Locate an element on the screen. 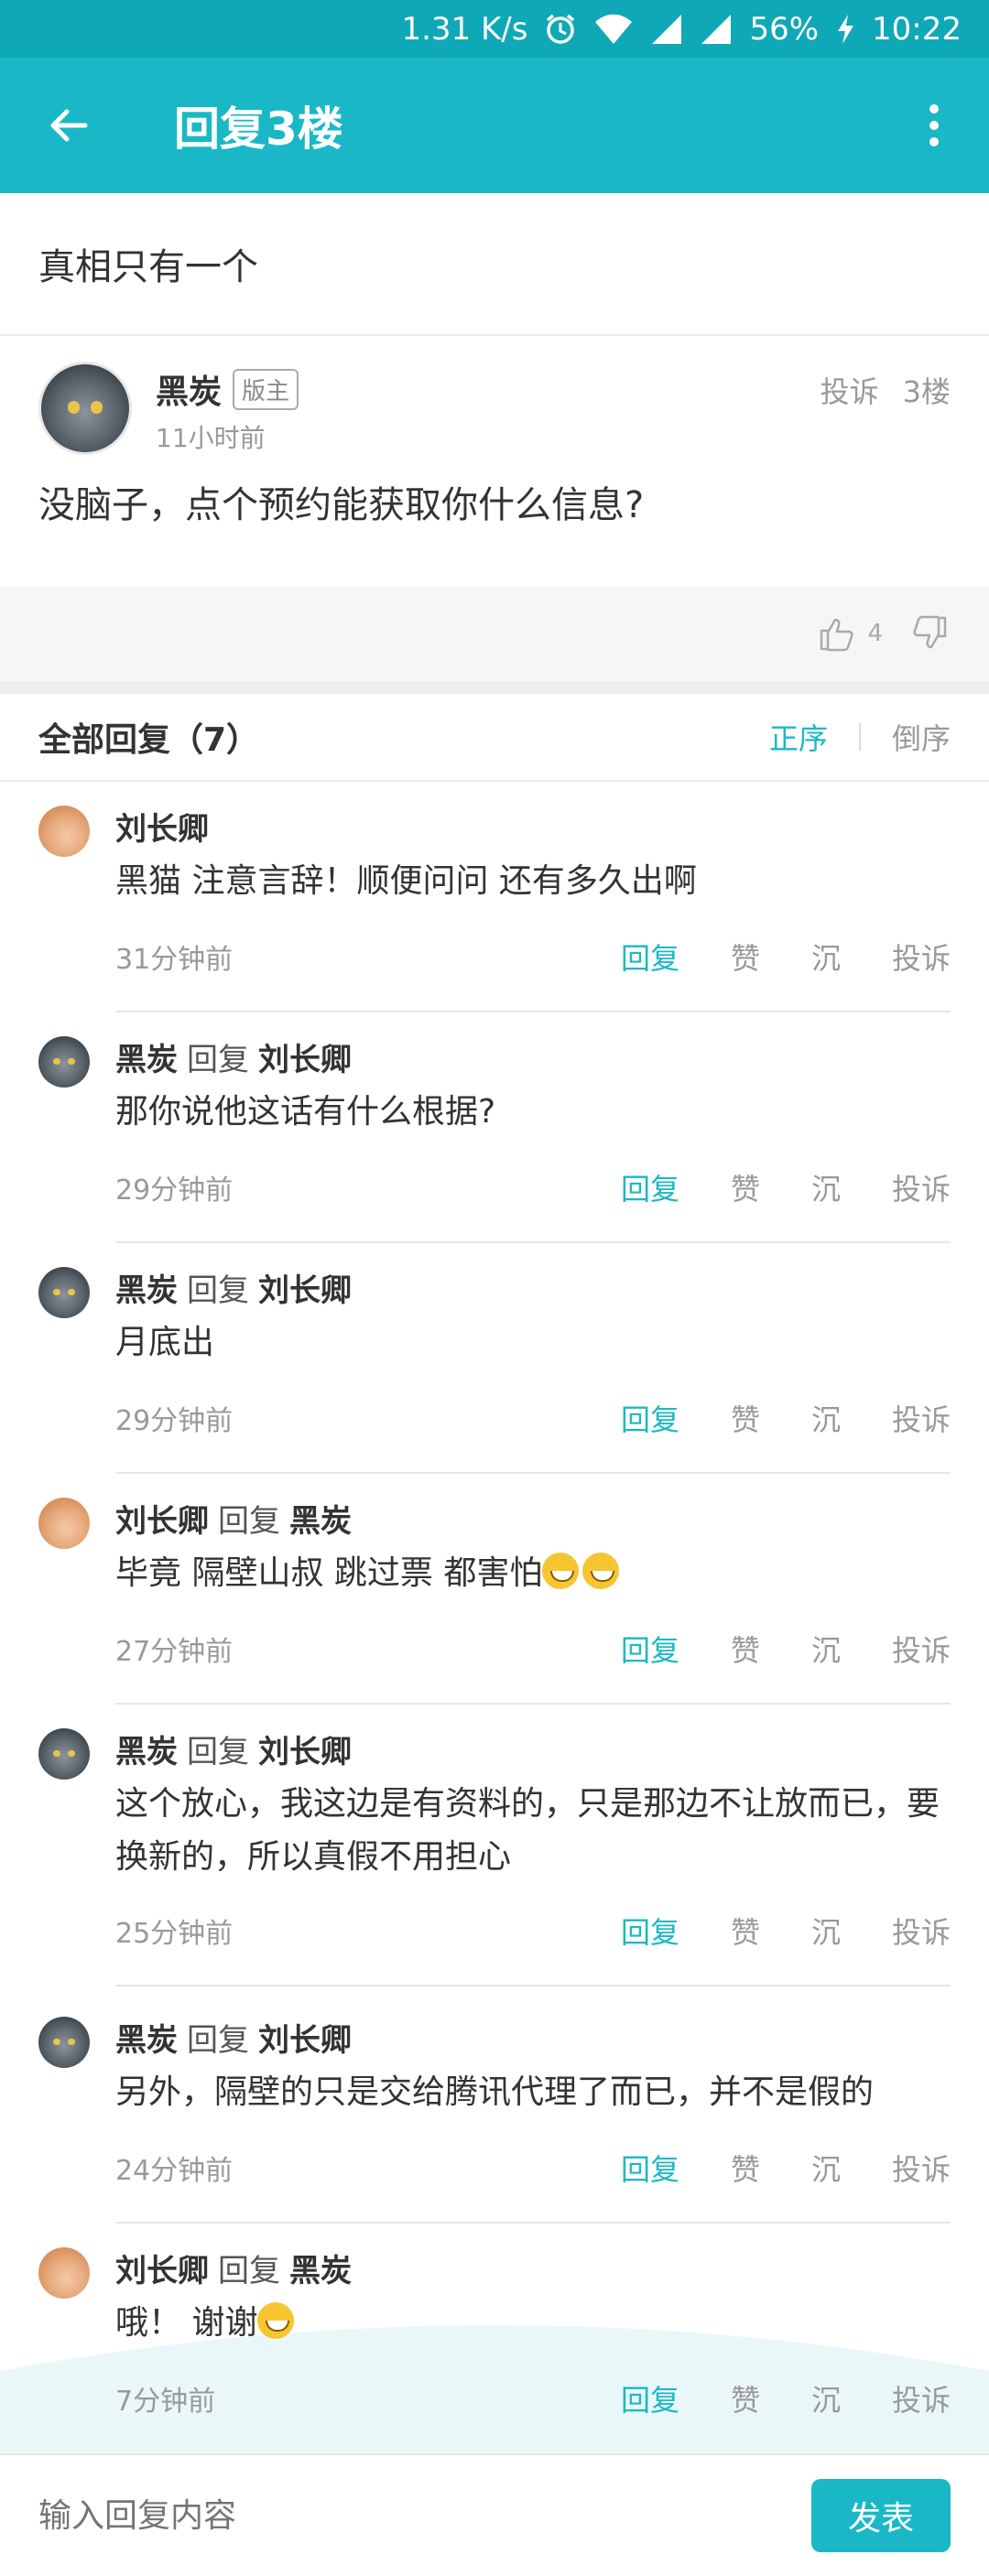 The height and width of the screenshot is (2576, 989). more-button is located at coordinates (934, 126).